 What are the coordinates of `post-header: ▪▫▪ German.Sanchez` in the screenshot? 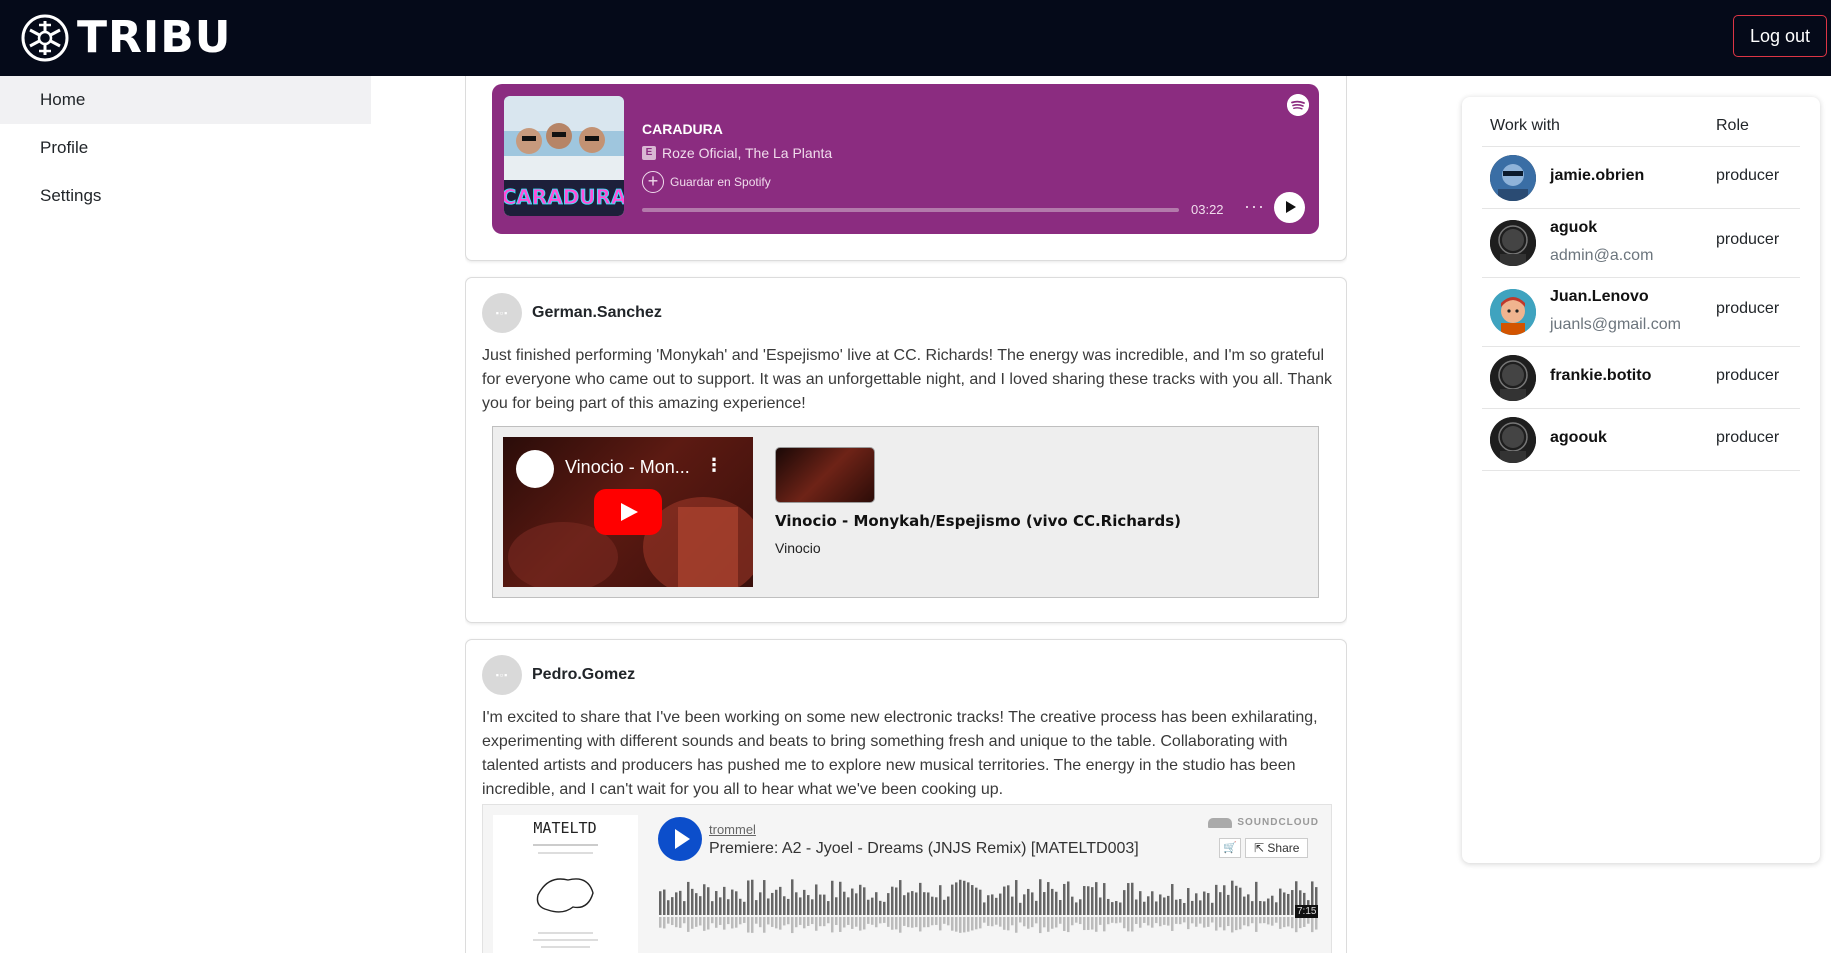 It's located at (572, 313).